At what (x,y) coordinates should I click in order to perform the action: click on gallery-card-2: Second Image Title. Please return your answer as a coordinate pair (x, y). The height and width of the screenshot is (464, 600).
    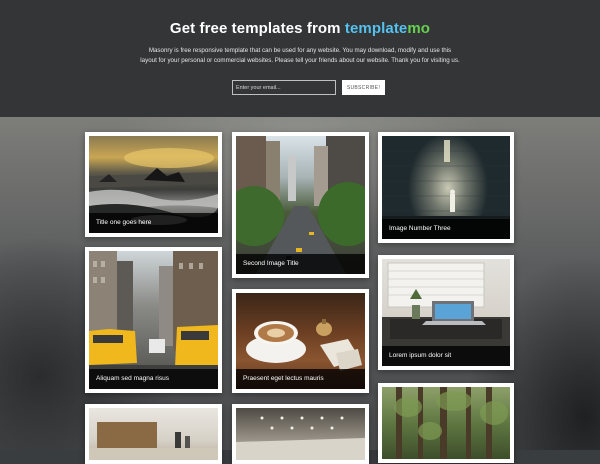
    Looking at the image, I should click on (300, 205).